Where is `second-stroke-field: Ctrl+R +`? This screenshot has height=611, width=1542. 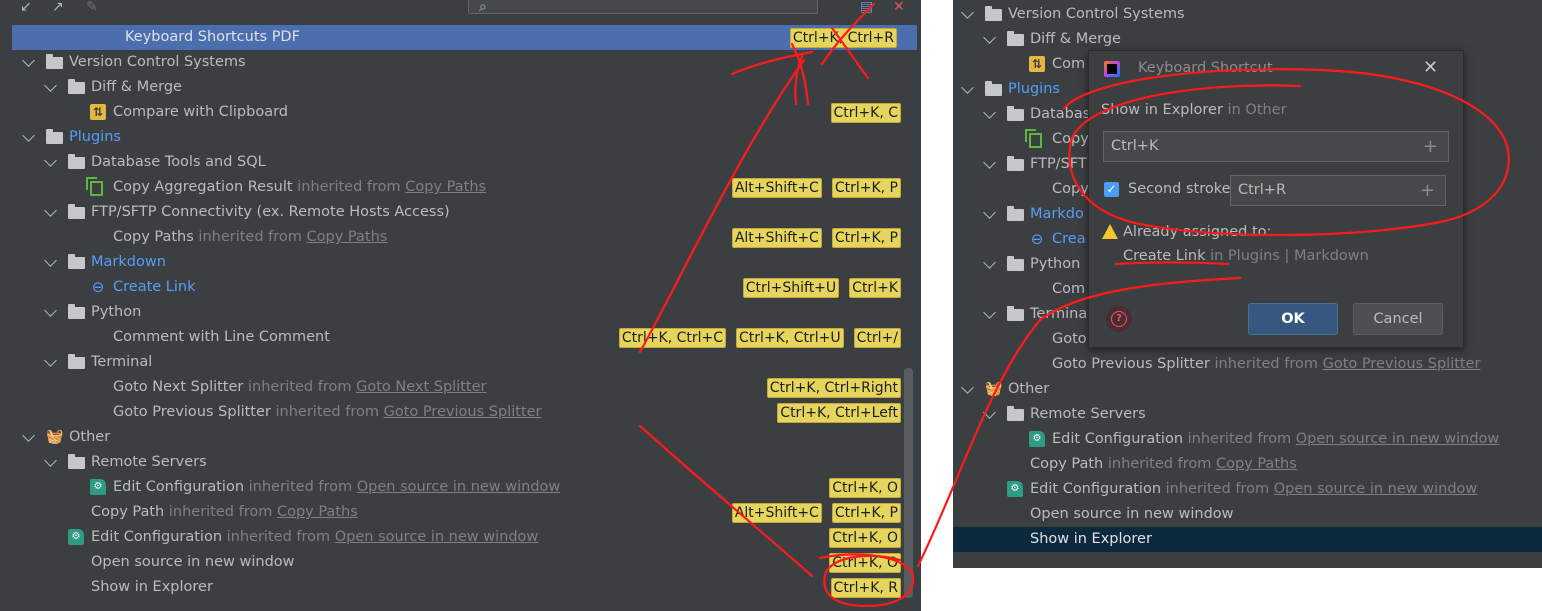
second-stroke-field: Ctrl+R + is located at coordinates (1338, 190).